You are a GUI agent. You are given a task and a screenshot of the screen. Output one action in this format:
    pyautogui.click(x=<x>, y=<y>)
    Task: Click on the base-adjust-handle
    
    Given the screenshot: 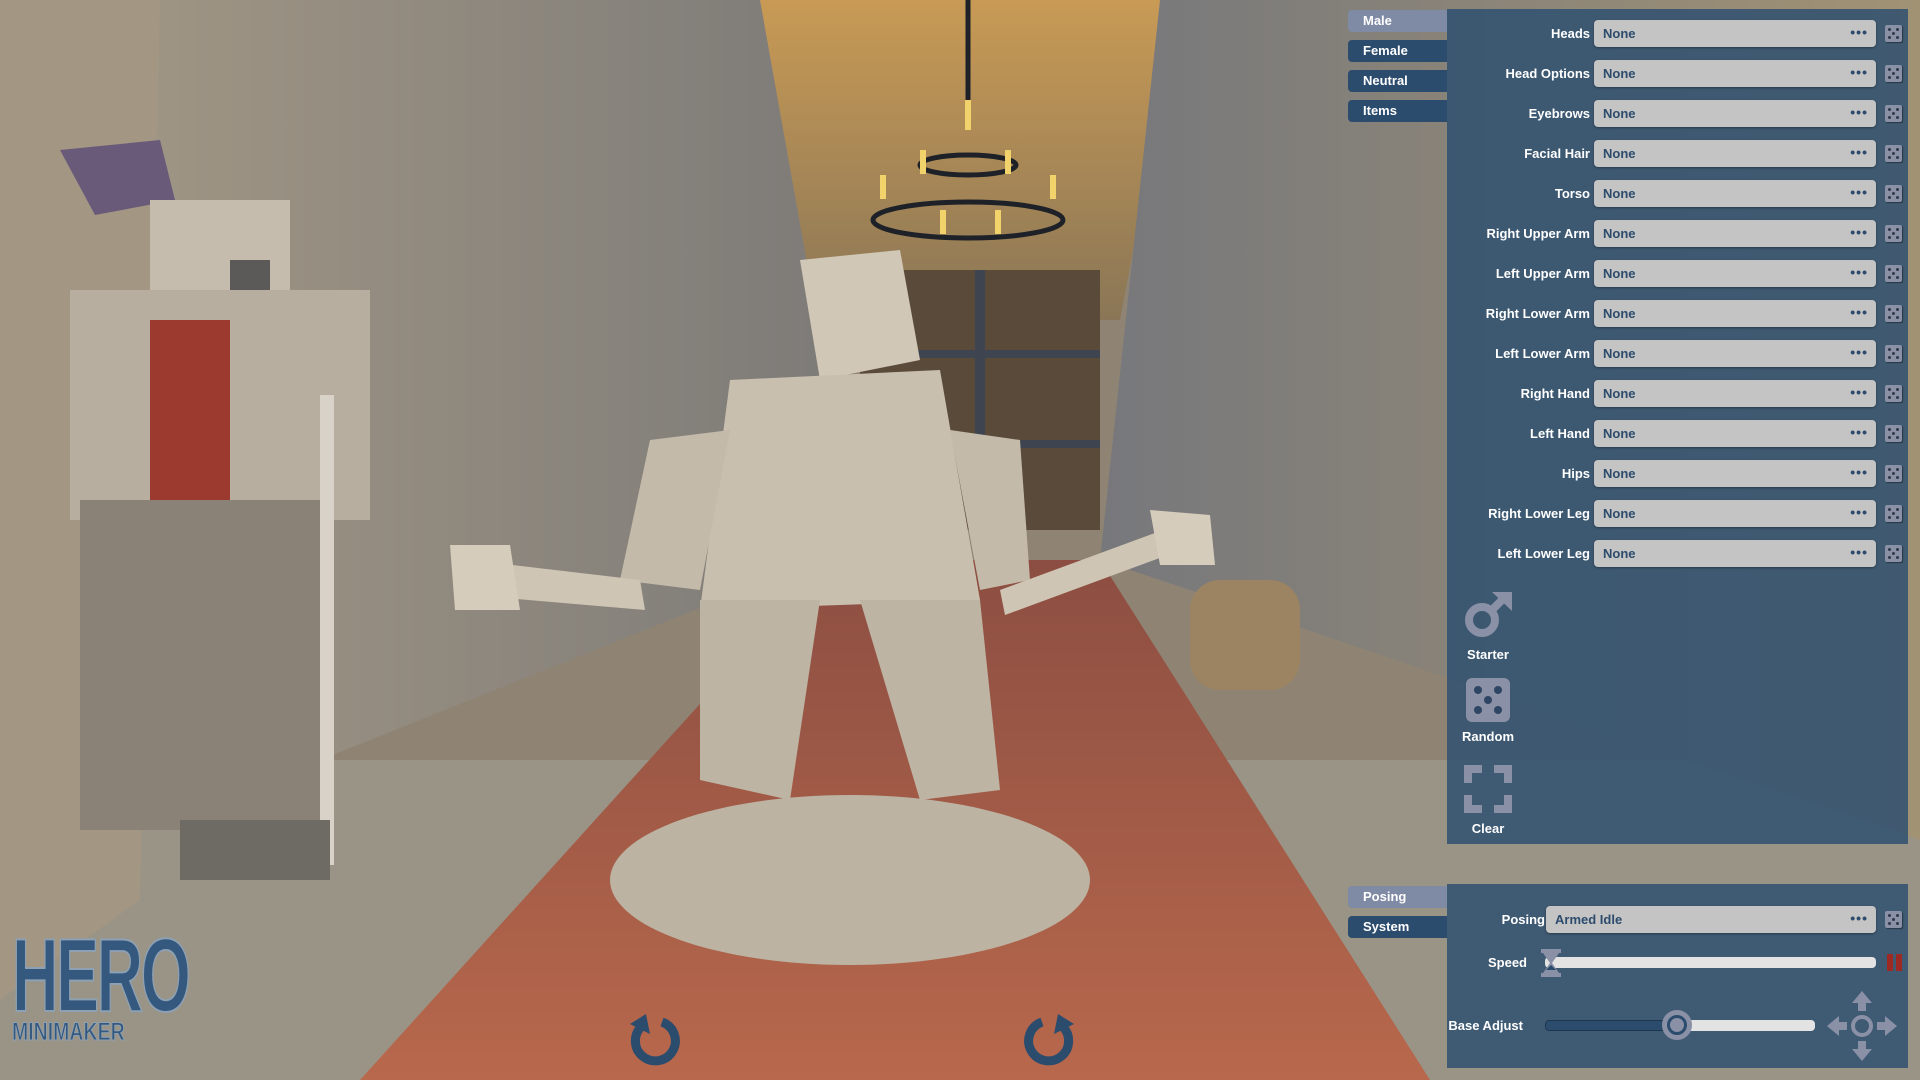 What is the action you would take?
    pyautogui.click(x=1677, y=1025)
    